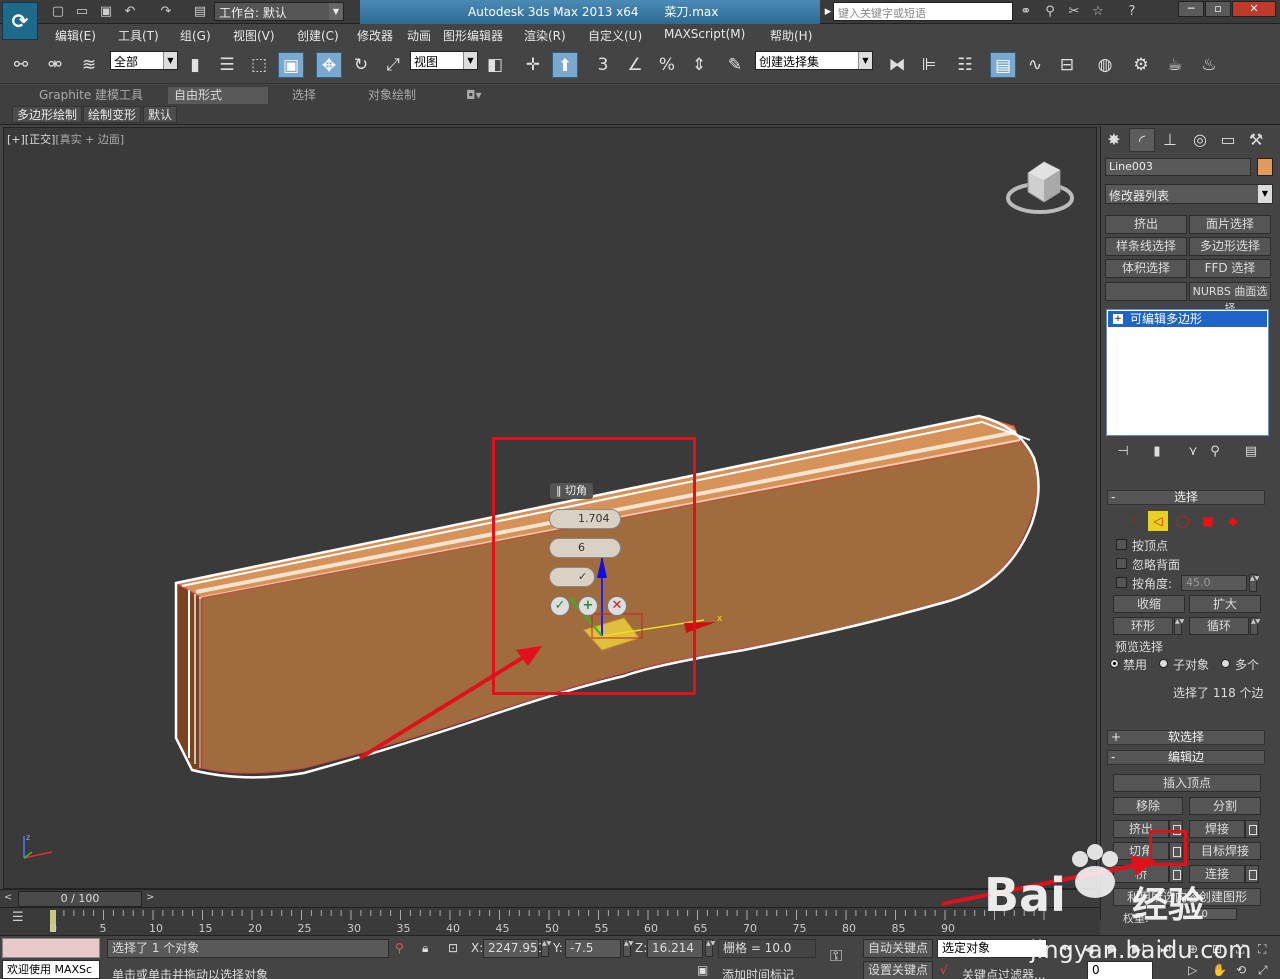 The width and height of the screenshot is (1280, 979). Describe the element at coordinates (166, 12) in the screenshot. I see `redo-icon: ↷` at that location.